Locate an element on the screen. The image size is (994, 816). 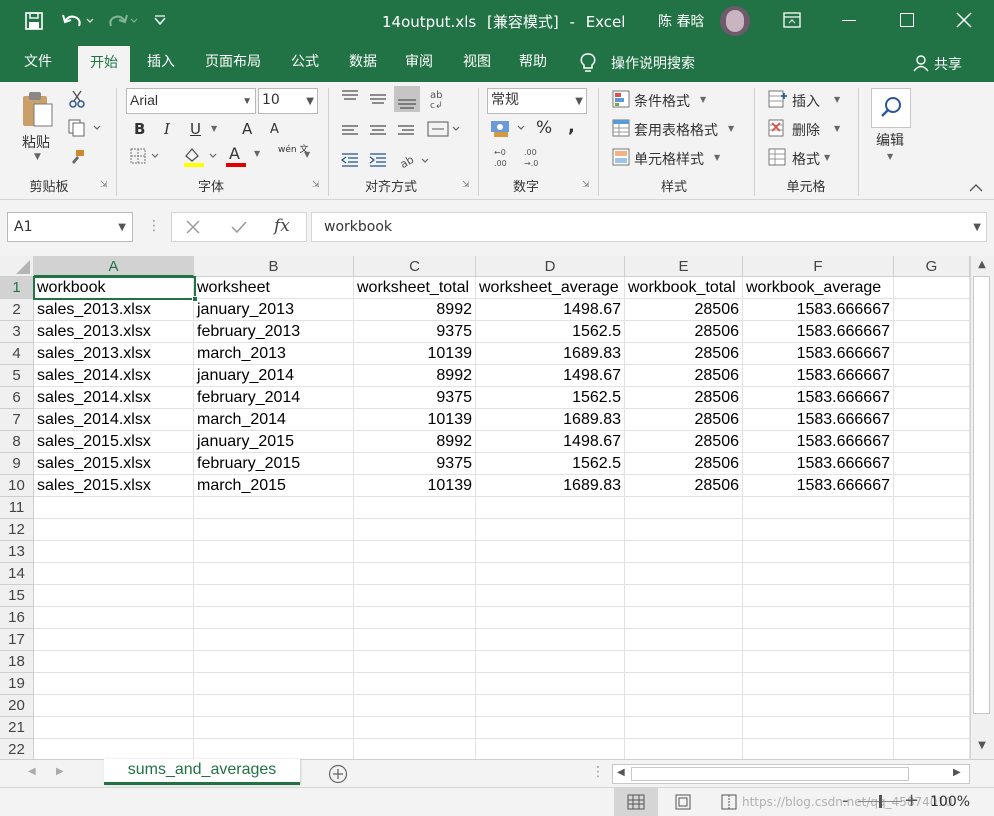
tab-page-layout: 页面布局 is located at coordinates (233, 62).